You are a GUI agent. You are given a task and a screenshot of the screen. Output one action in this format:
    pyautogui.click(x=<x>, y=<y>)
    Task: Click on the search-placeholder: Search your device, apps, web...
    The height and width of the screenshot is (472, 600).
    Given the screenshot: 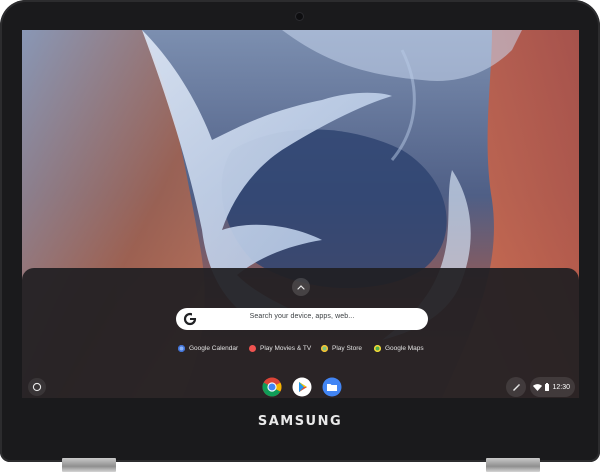 What is the action you would take?
    pyautogui.click(x=302, y=316)
    